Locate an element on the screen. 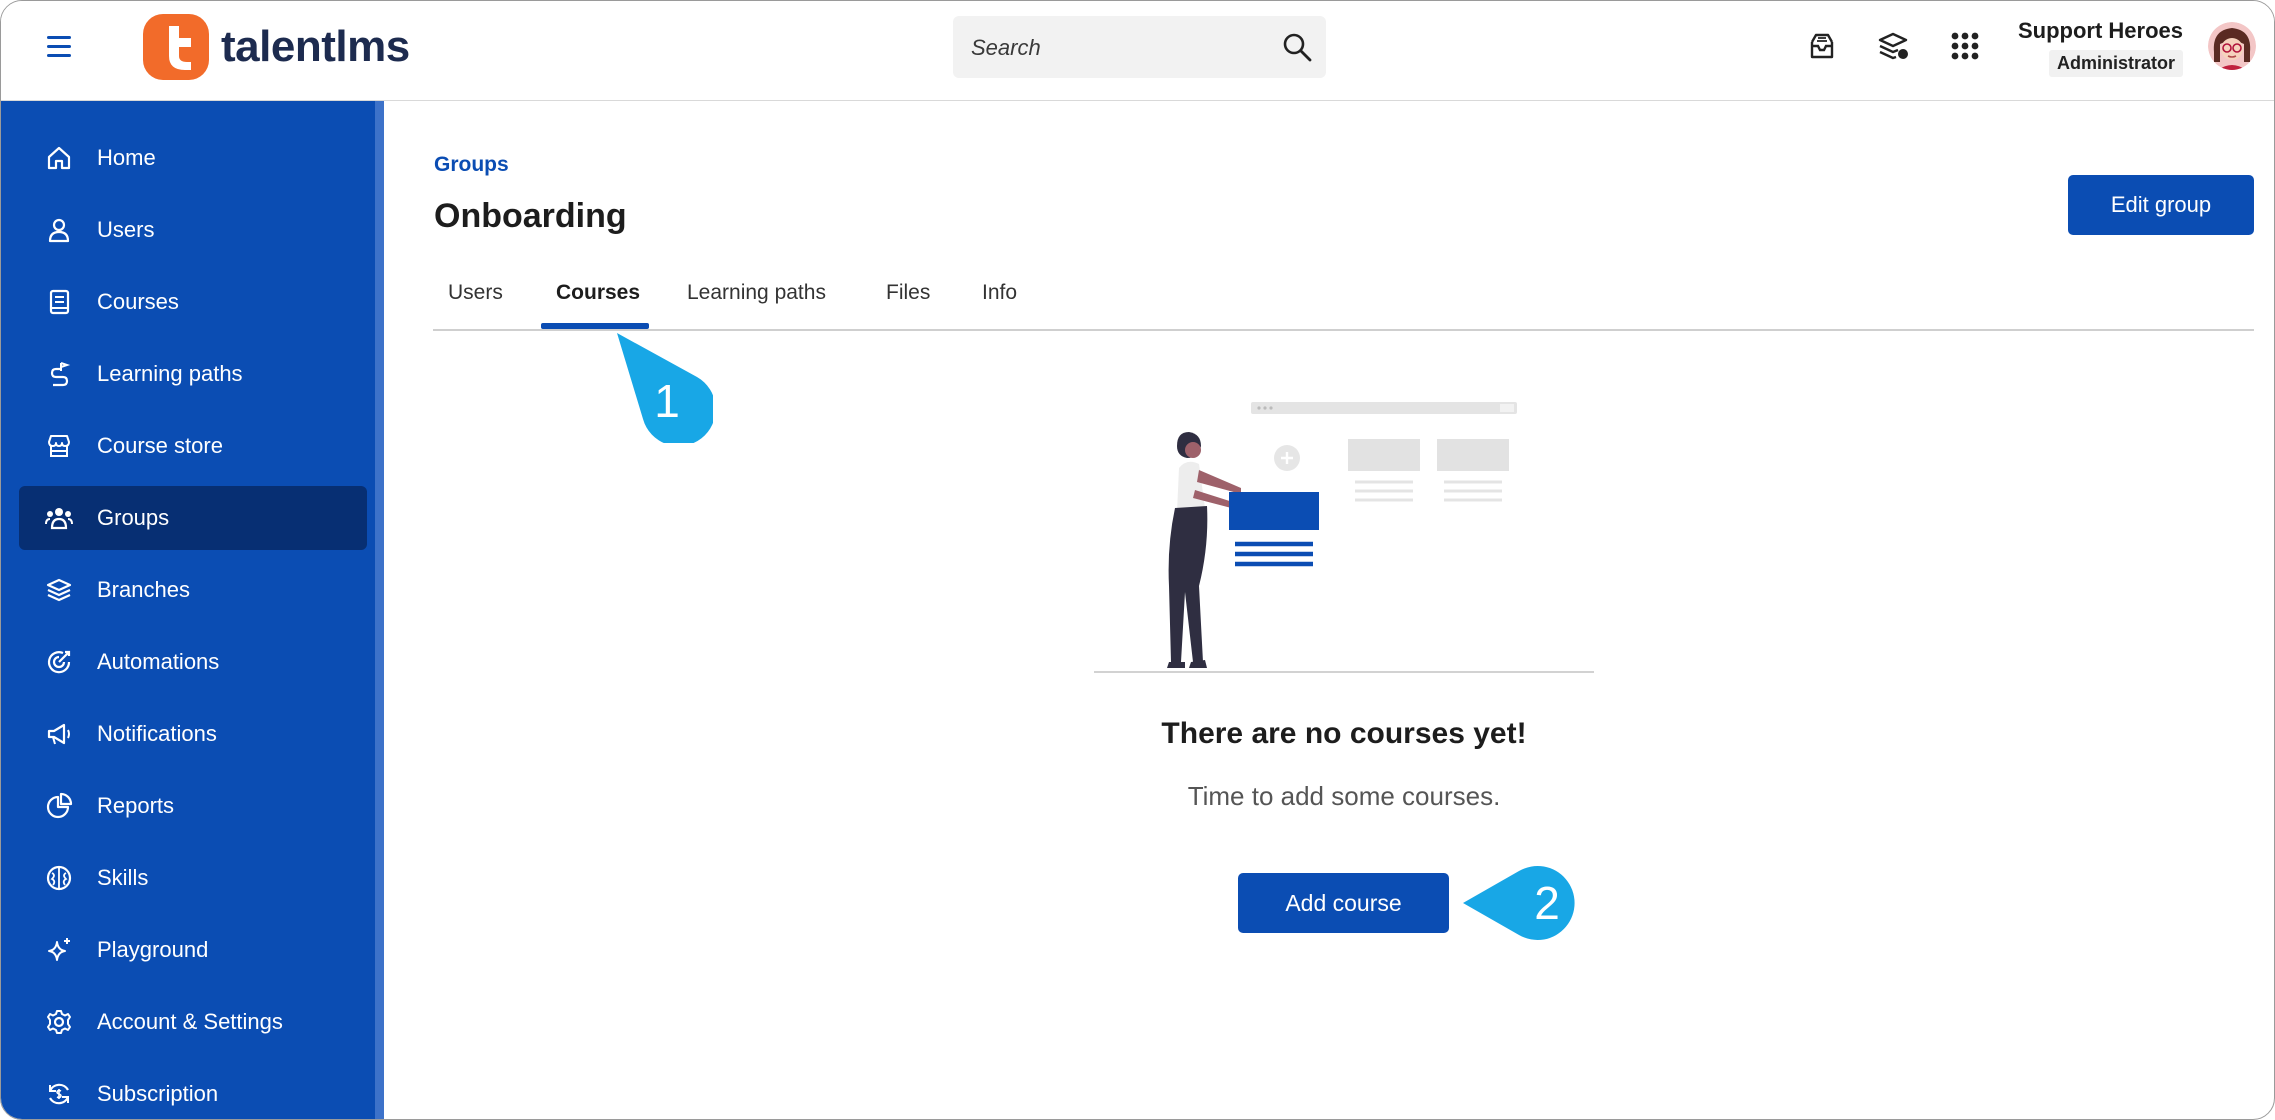 The width and height of the screenshot is (2275, 1120). sidebar-item-label: Courses is located at coordinates (138, 301).